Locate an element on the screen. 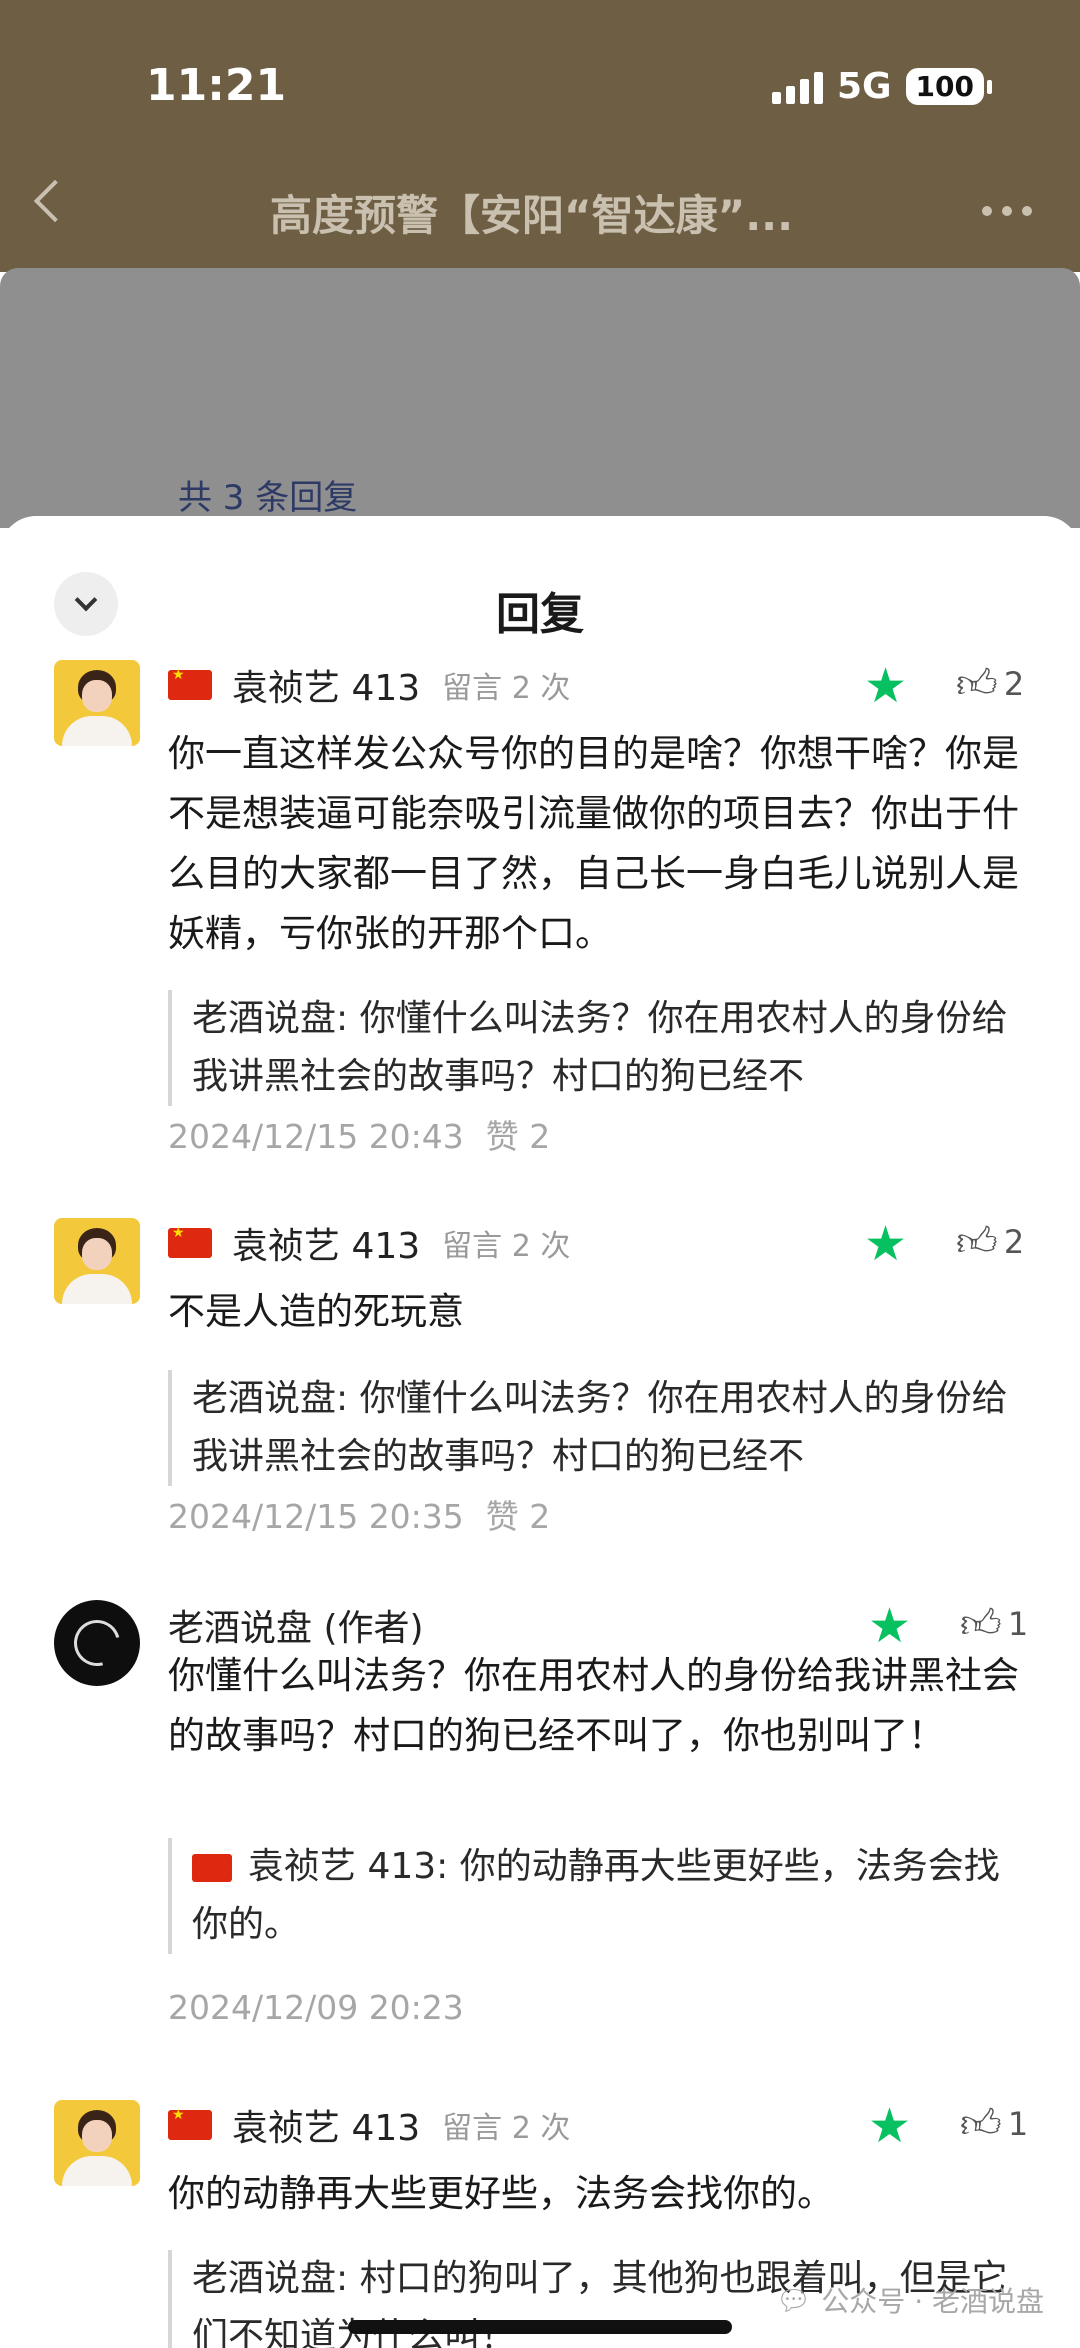 This screenshot has width=1080, height=2348. network-label: 5G is located at coordinates (864, 86).